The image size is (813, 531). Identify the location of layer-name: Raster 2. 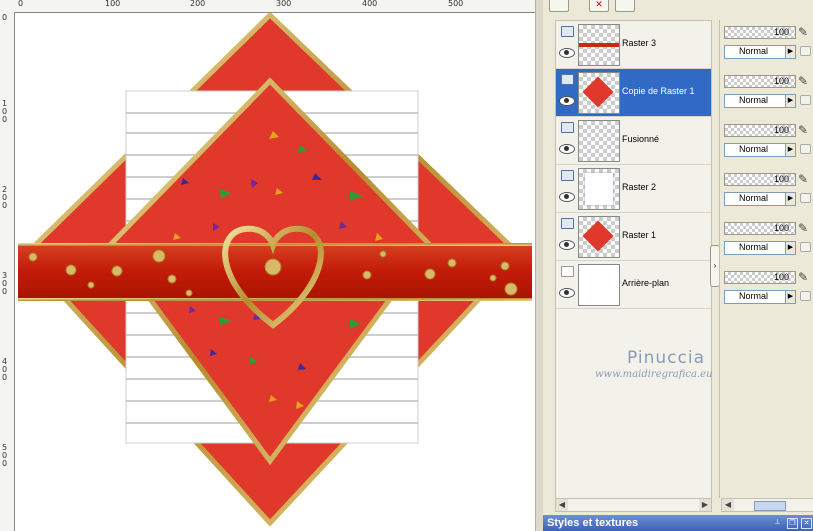
(639, 187).